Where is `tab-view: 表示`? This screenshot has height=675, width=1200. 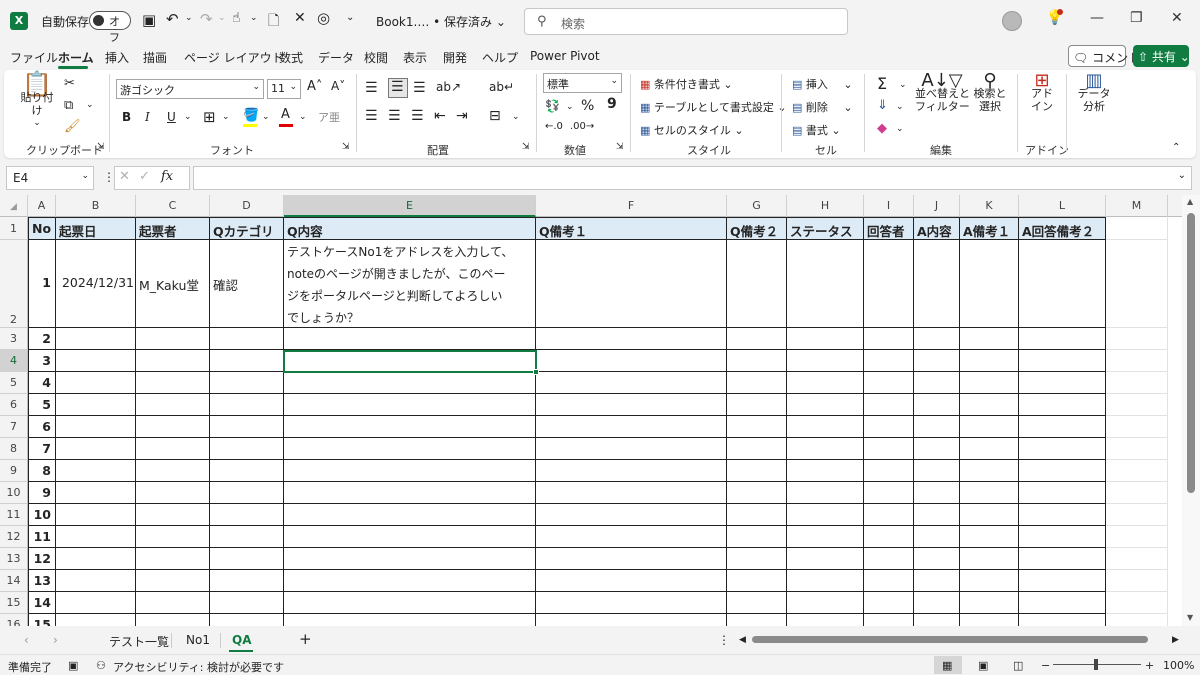
tab-view: 表示 is located at coordinates (415, 57).